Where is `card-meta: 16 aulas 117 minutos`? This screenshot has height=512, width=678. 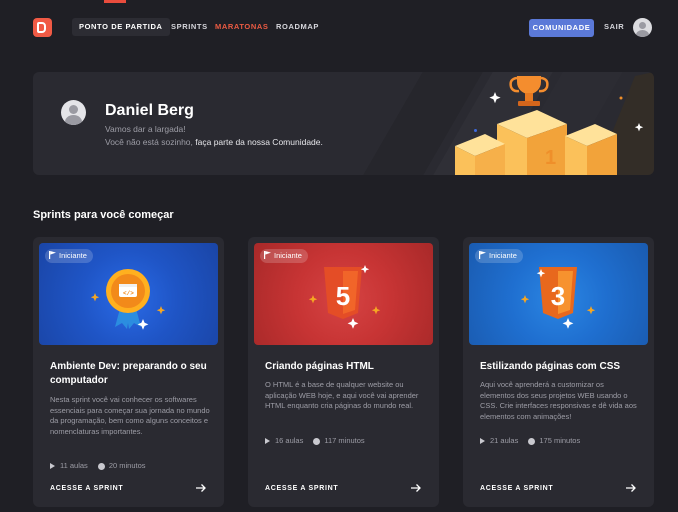 card-meta: 16 aulas 117 minutos is located at coordinates (315, 440).